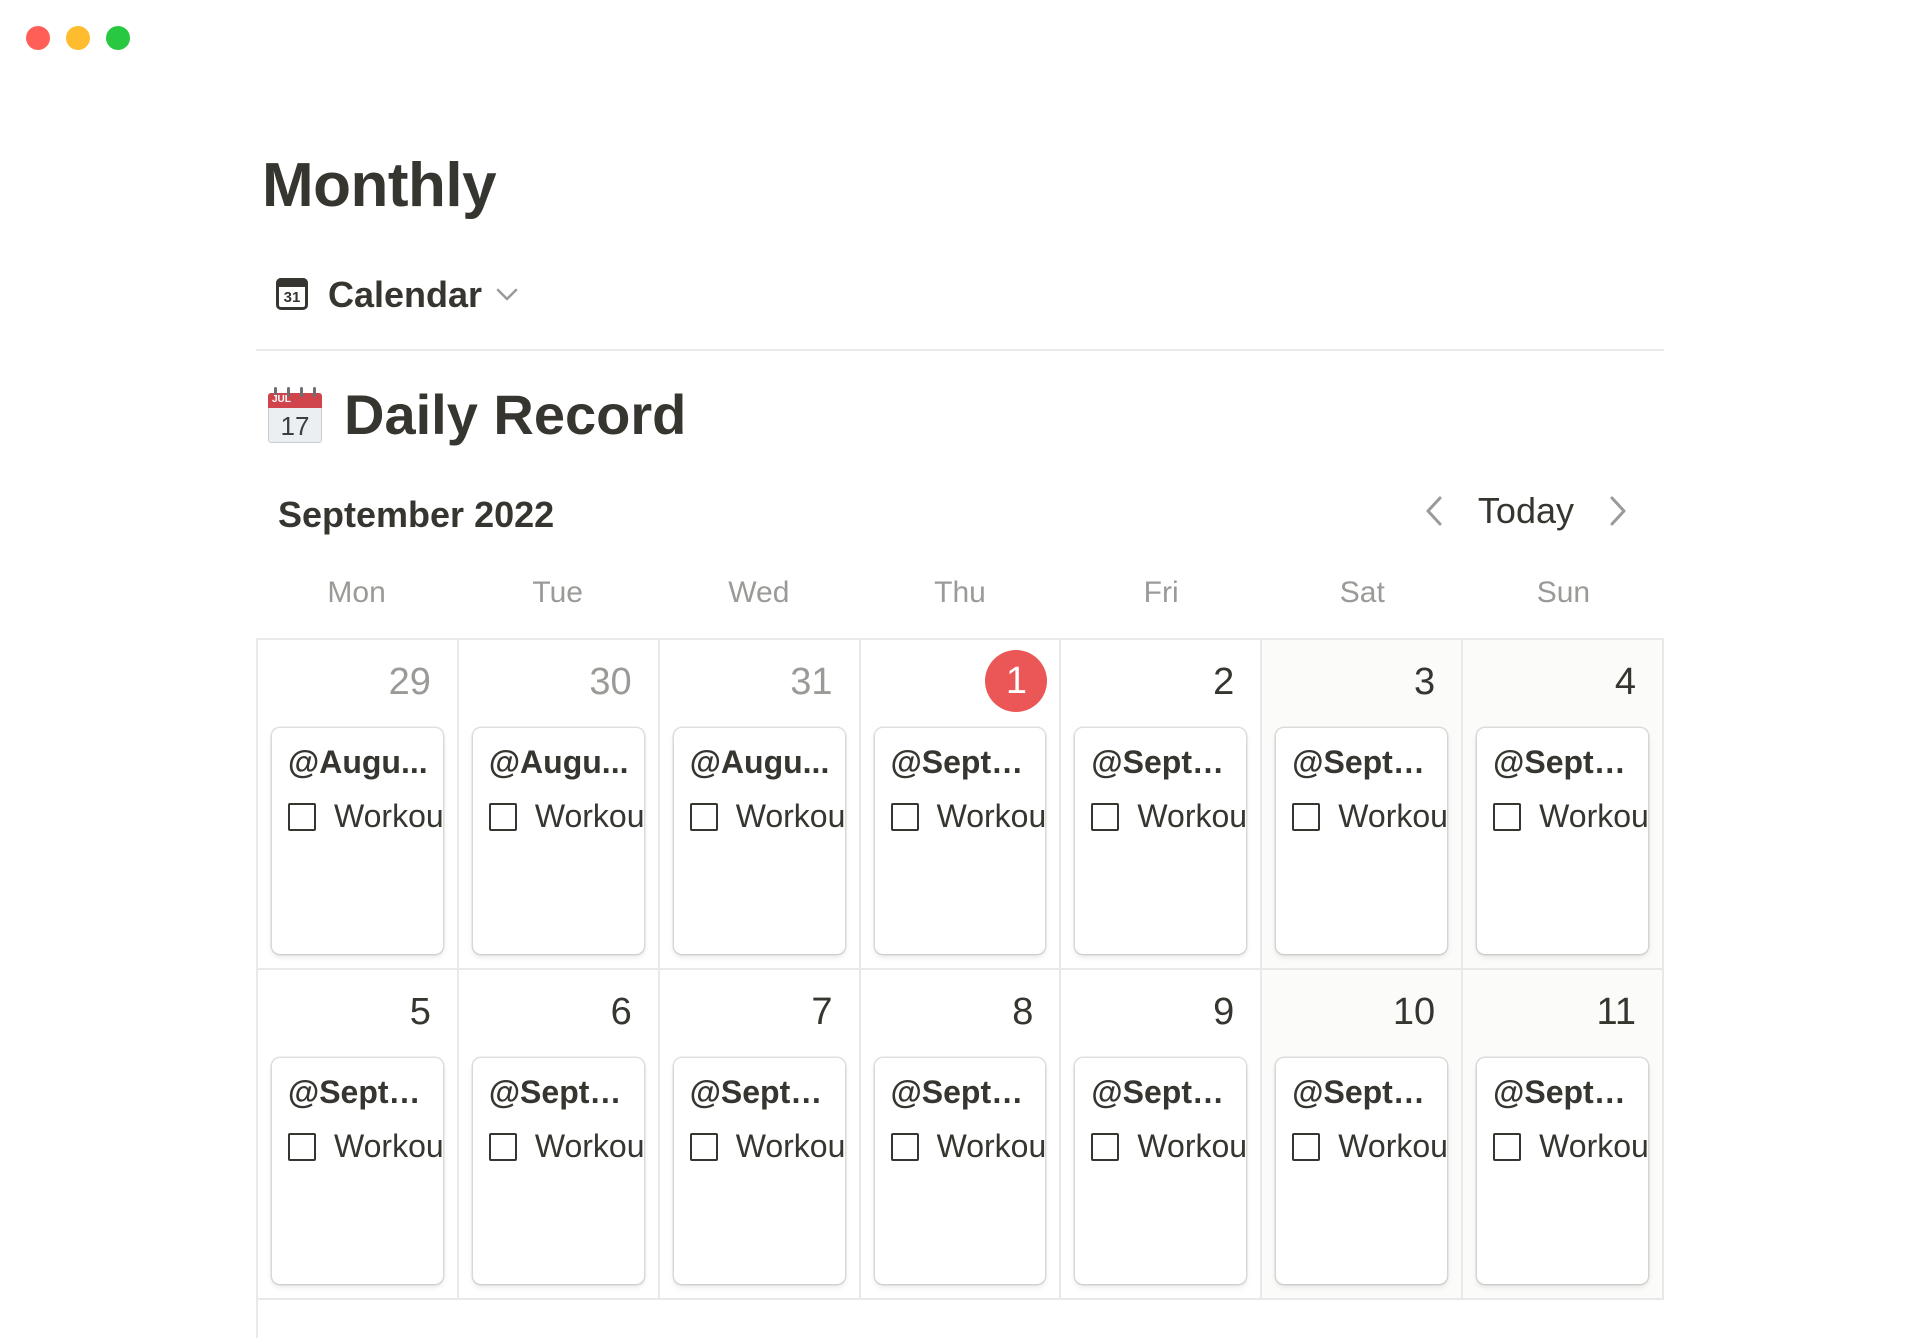 This screenshot has height=1338, width=1920. I want to click on calendar-day-cell: 31 @Augu... Workou, so click(760, 805).